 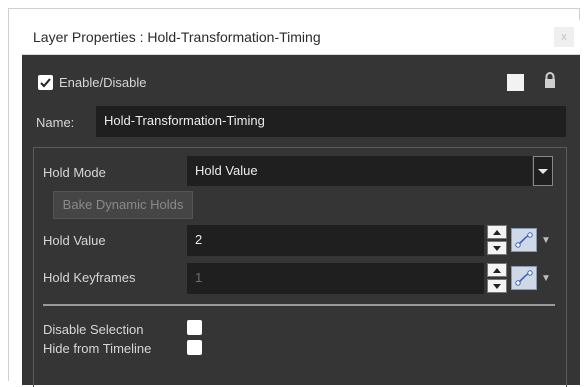 I want to click on hold-value-spinner, so click(x=497, y=240).